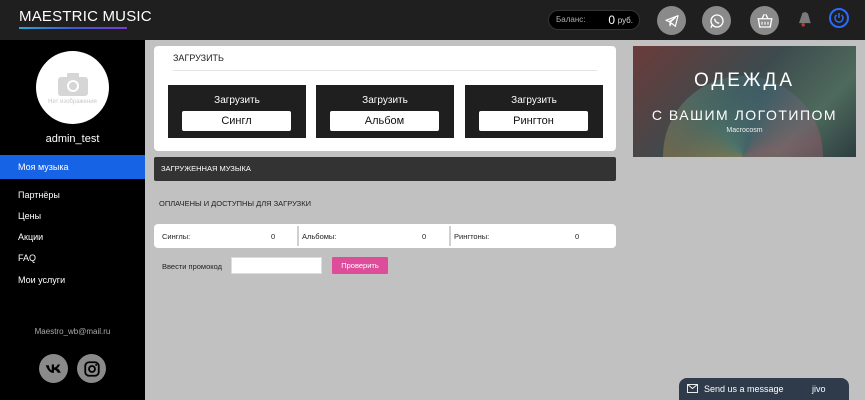  What do you see at coordinates (385, 236) in the screenshot?
I see `stats-row: Синглы: 0 Альбомы: 0 Рингтоны: 0` at bounding box center [385, 236].